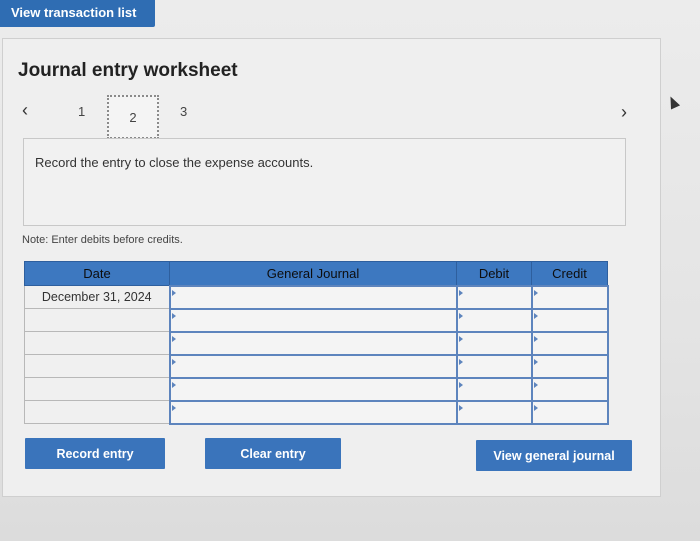 The width and height of the screenshot is (700, 541). I want to click on chevron-left-icon: ‹, so click(25, 110).